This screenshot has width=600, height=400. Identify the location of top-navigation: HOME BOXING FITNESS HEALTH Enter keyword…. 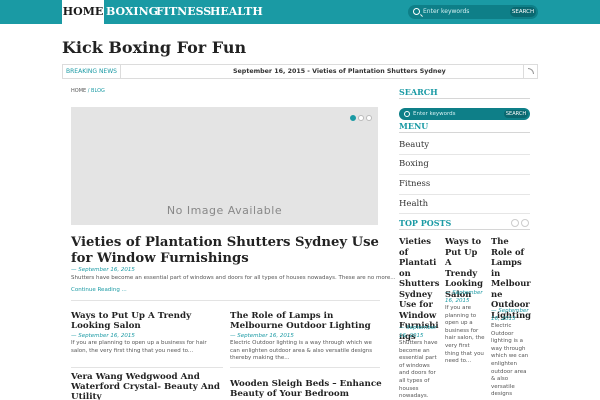
(300, 12).